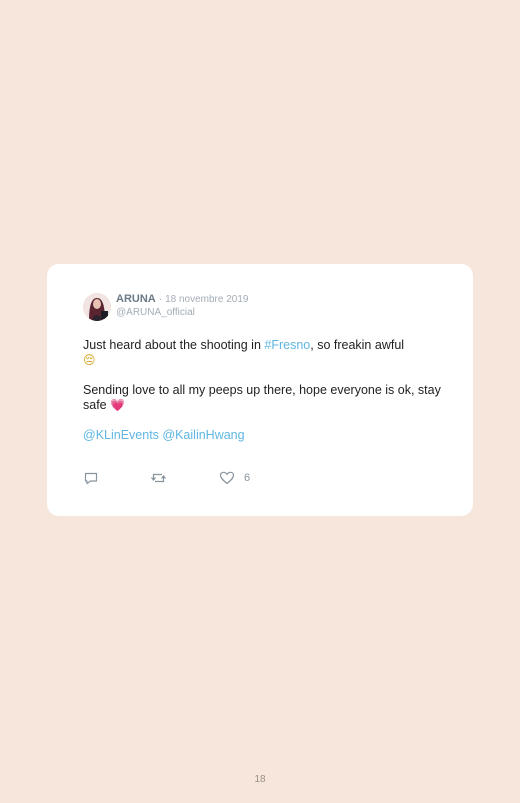 Image resolution: width=520 pixels, height=803 pixels. What do you see at coordinates (182, 313) in the screenshot?
I see `author-handle: @ARUNA_official` at bounding box center [182, 313].